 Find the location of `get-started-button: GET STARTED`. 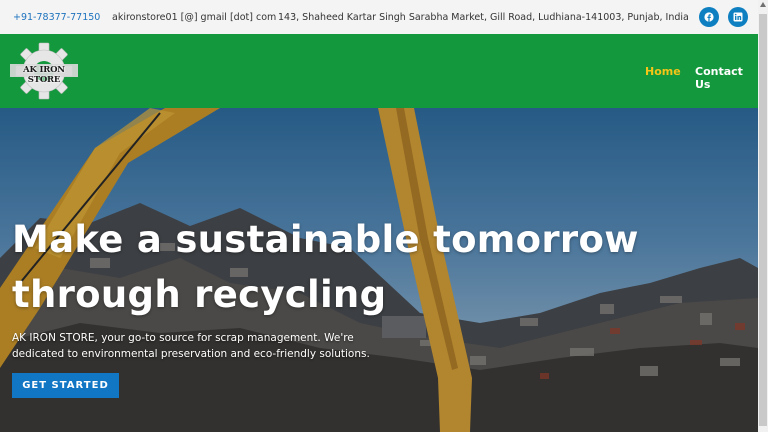

get-started-button: GET STARTED is located at coordinates (65, 385).